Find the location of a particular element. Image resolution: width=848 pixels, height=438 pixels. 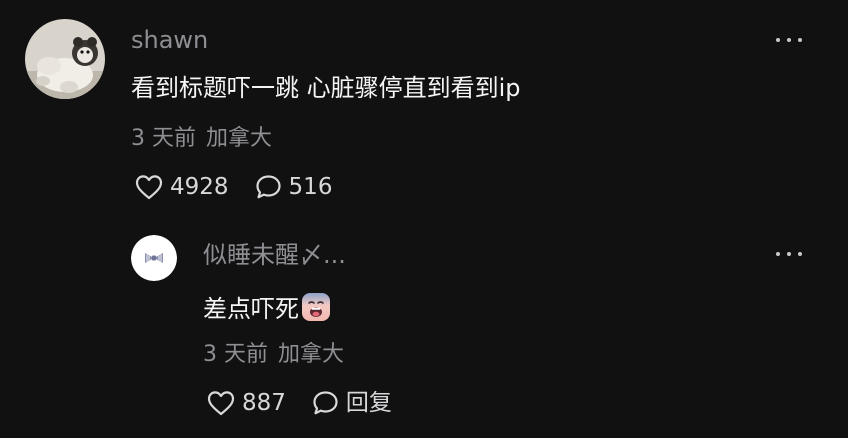

reply-actions: 887 回复 is located at coordinates (299, 403).